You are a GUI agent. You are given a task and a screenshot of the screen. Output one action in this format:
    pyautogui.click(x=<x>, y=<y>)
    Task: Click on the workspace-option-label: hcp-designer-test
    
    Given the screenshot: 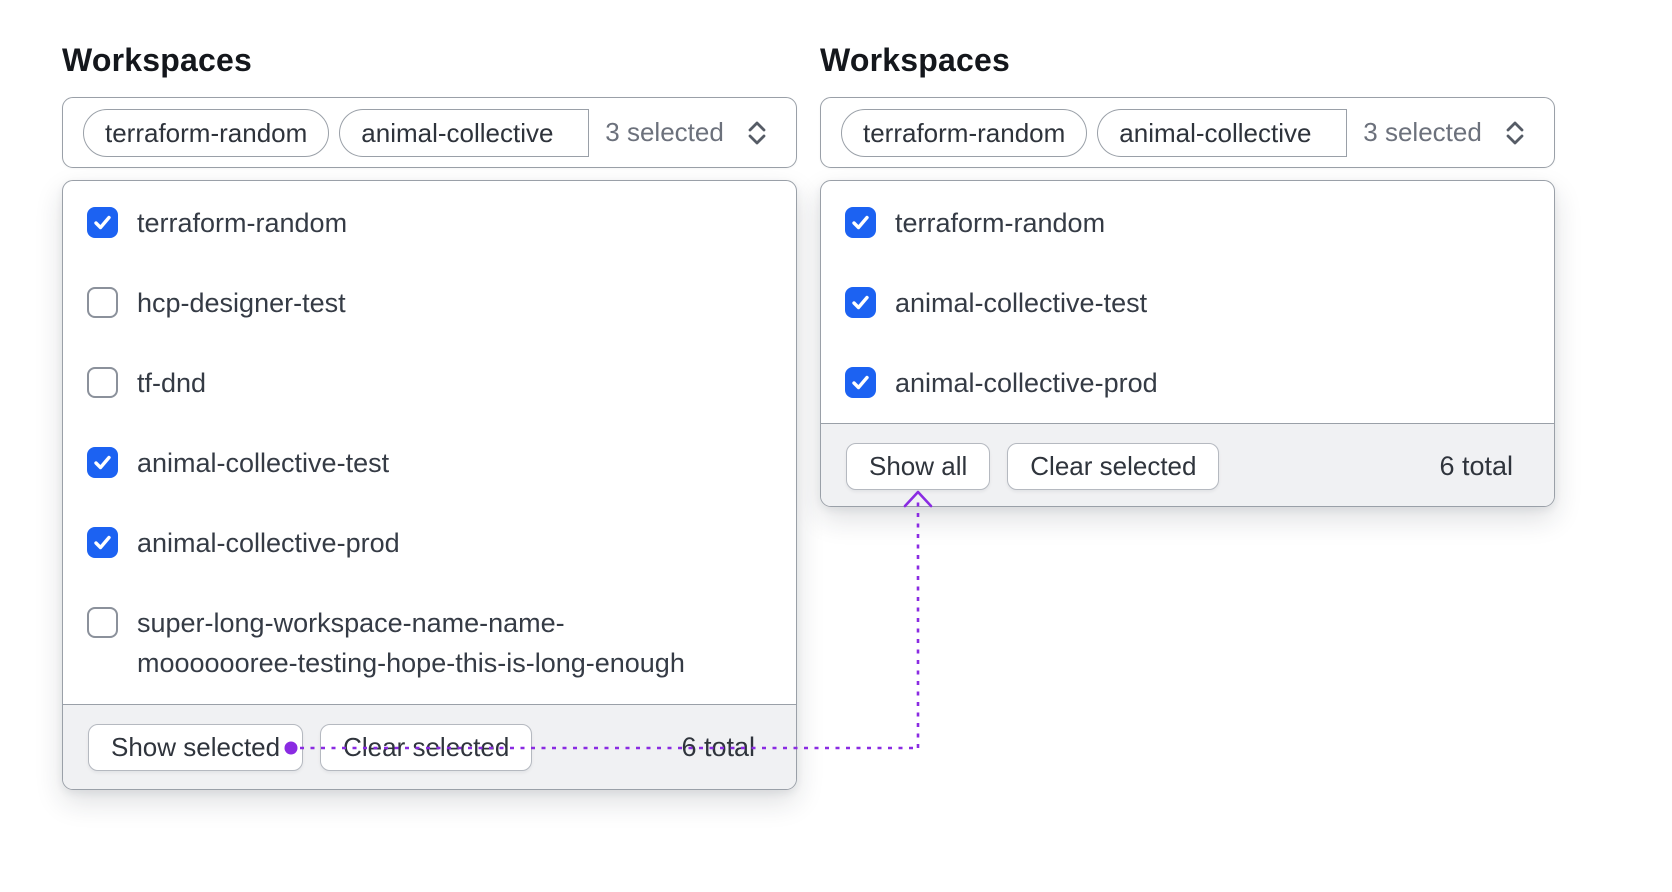 What is the action you would take?
    pyautogui.click(x=241, y=303)
    